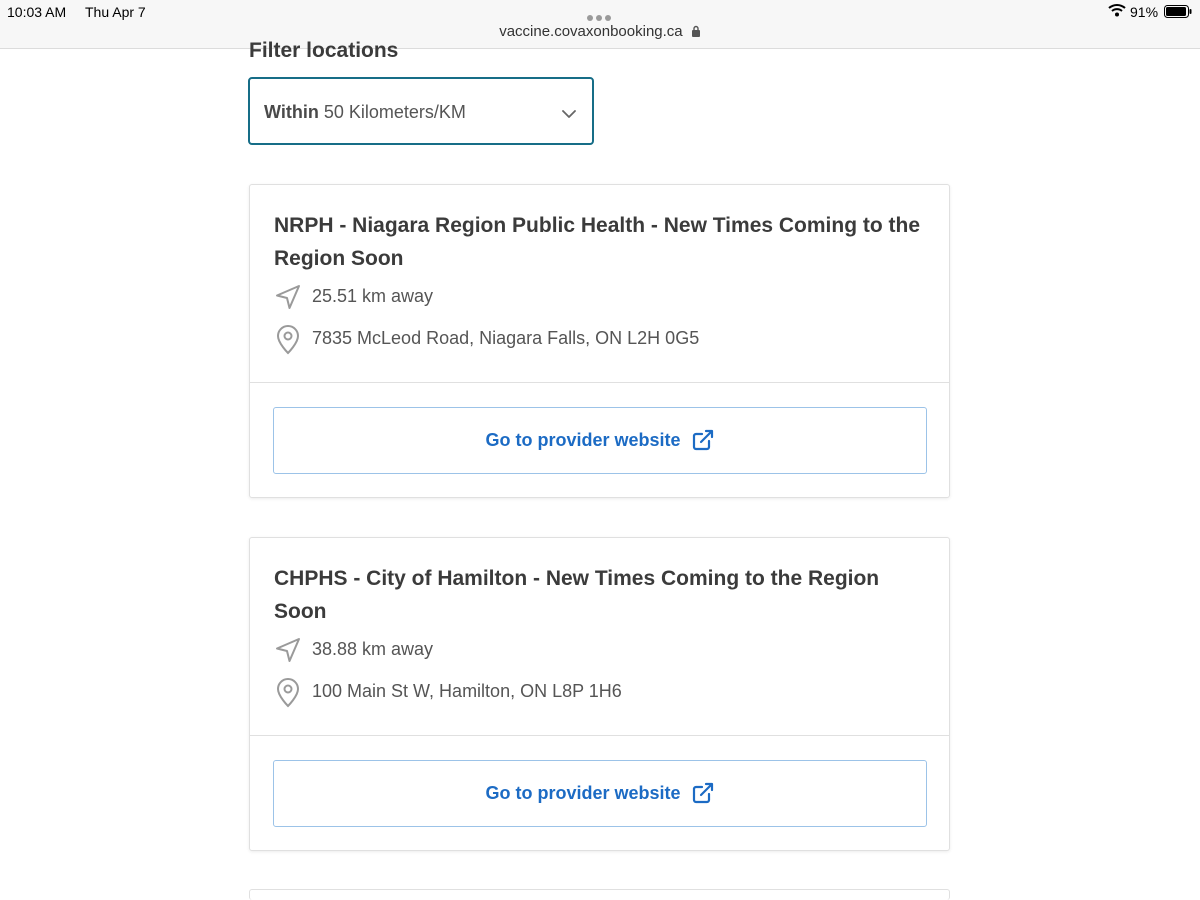 The width and height of the screenshot is (1200, 900). What do you see at coordinates (394, 112) in the screenshot?
I see `select-value: 50 Kilometers/KM` at bounding box center [394, 112].